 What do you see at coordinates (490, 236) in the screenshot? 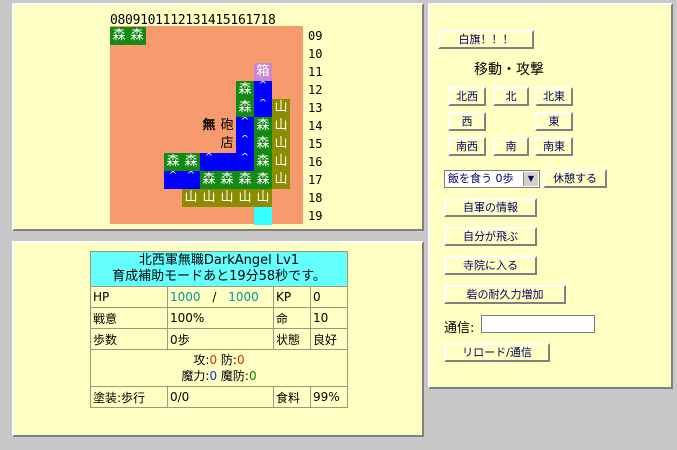
I see `fly-self-button: 自分が飛ぶ` at bounding box center [490, 236].